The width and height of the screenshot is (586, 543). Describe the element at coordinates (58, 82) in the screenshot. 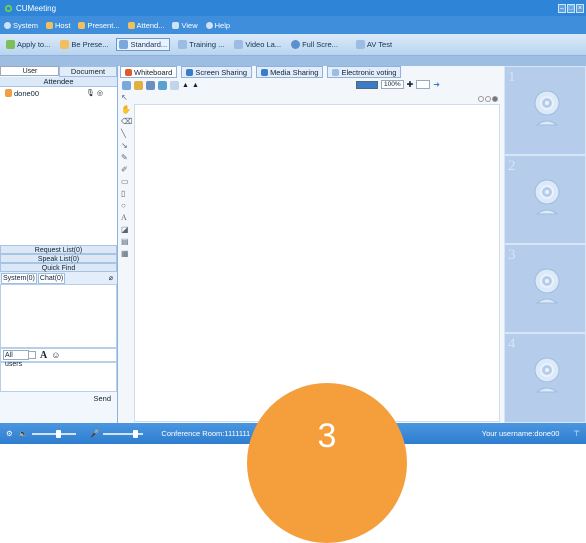

I see `attendee-header: Attendee` at that location.